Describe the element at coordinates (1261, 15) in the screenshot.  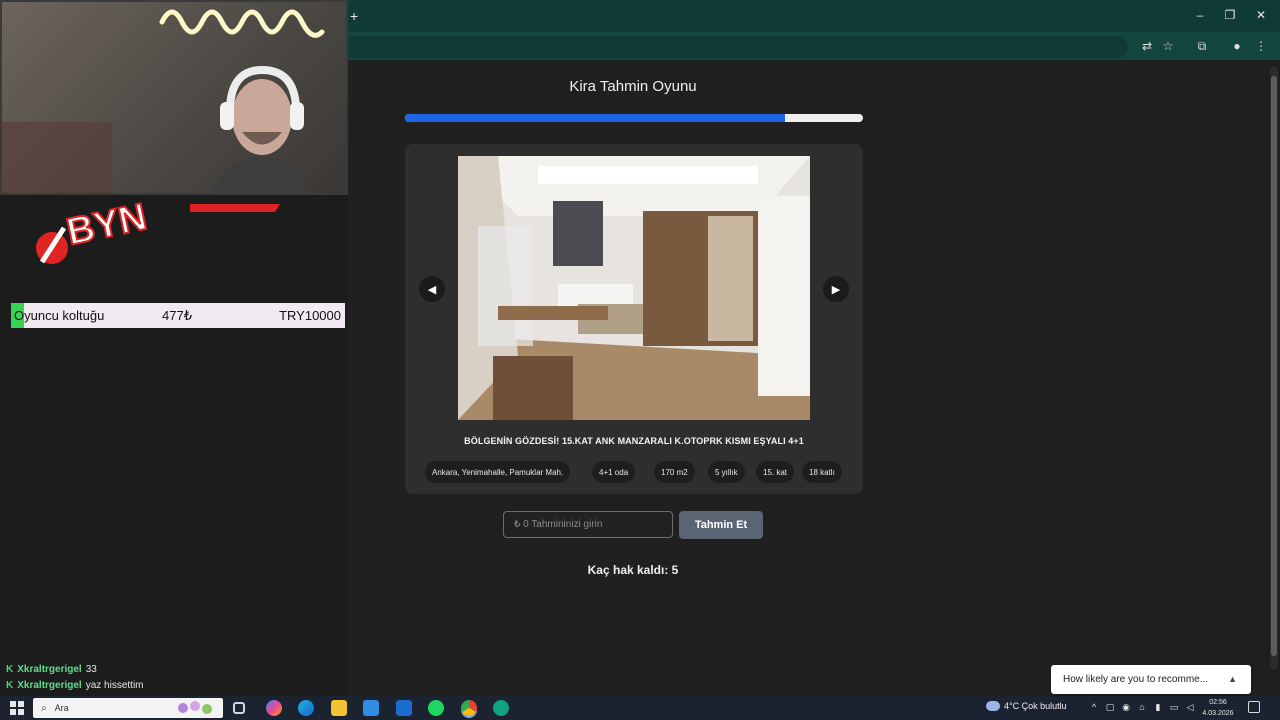
I see `close-button: ✕` at that location.